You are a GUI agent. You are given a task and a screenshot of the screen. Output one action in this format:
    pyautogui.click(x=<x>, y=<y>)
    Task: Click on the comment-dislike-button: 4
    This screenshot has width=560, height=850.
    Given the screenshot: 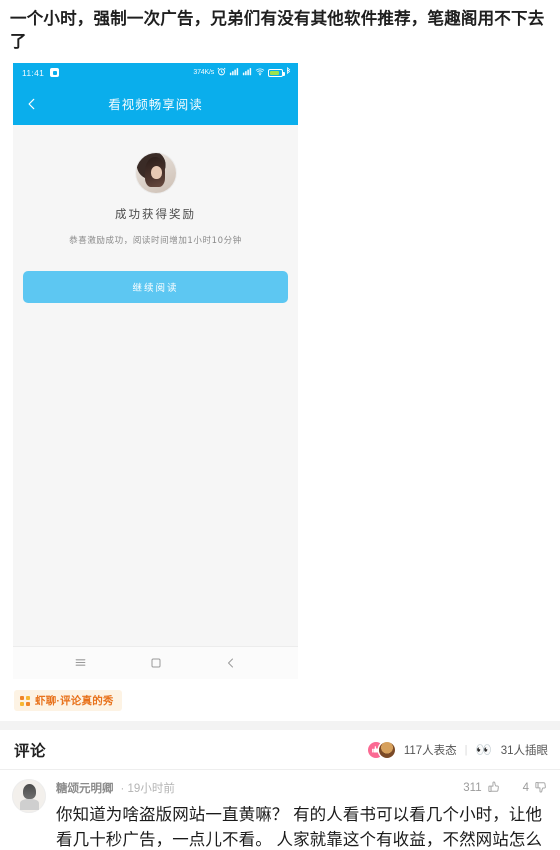 What is the action you would take?
    pyautogui.click(x=535, y=788)
    